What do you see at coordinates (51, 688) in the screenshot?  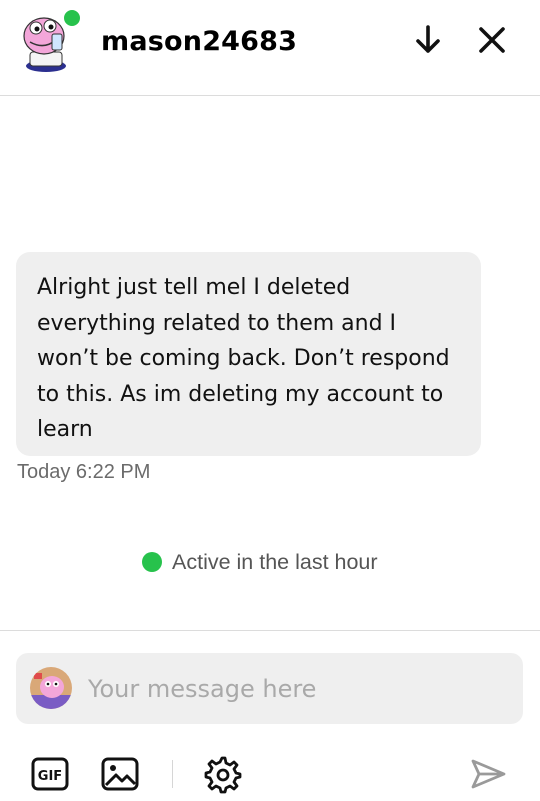 I see `self-avatar` at bounding box center [51, 688].